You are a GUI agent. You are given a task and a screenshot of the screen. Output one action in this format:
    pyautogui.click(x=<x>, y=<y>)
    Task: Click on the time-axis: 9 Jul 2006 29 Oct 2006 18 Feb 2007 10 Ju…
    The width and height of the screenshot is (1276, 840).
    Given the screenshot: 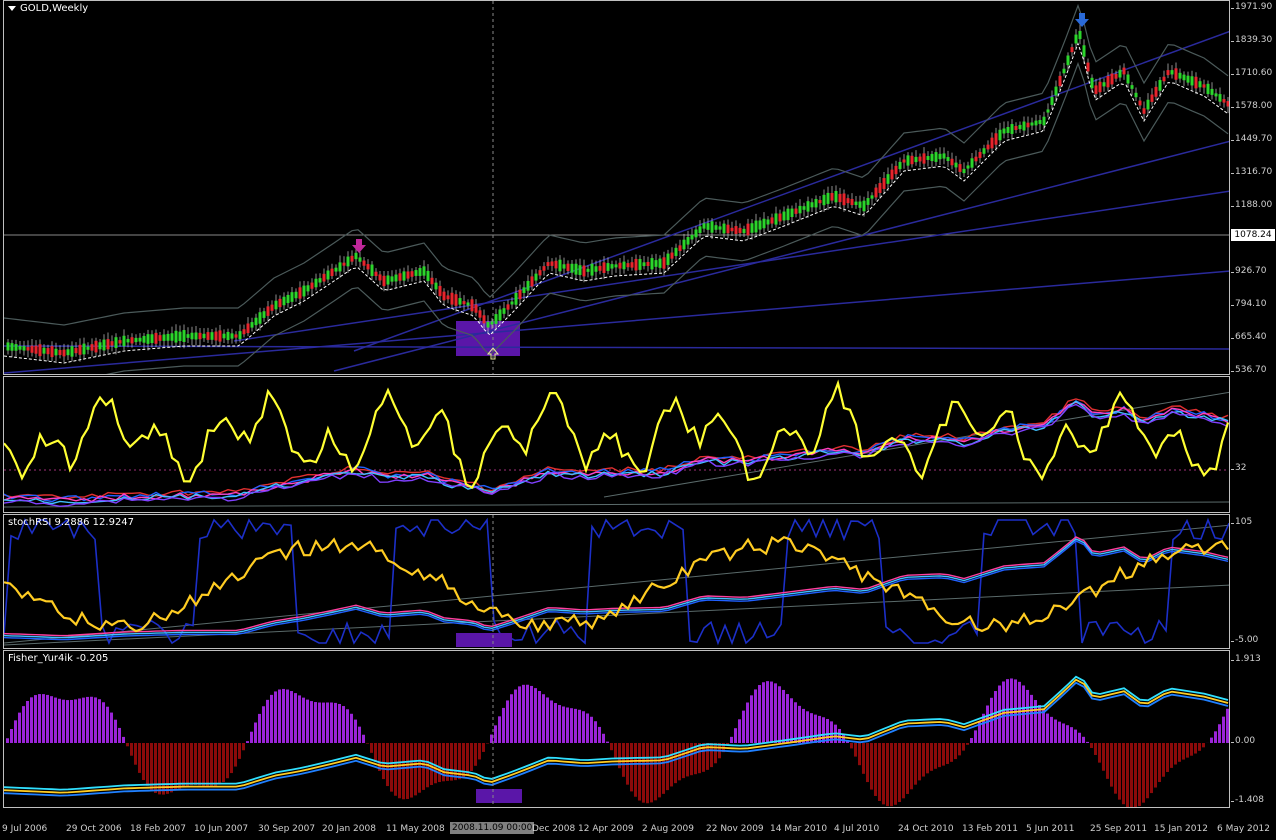 What is the action you would take?
    pyautogui.click(x=638, y=829)
    